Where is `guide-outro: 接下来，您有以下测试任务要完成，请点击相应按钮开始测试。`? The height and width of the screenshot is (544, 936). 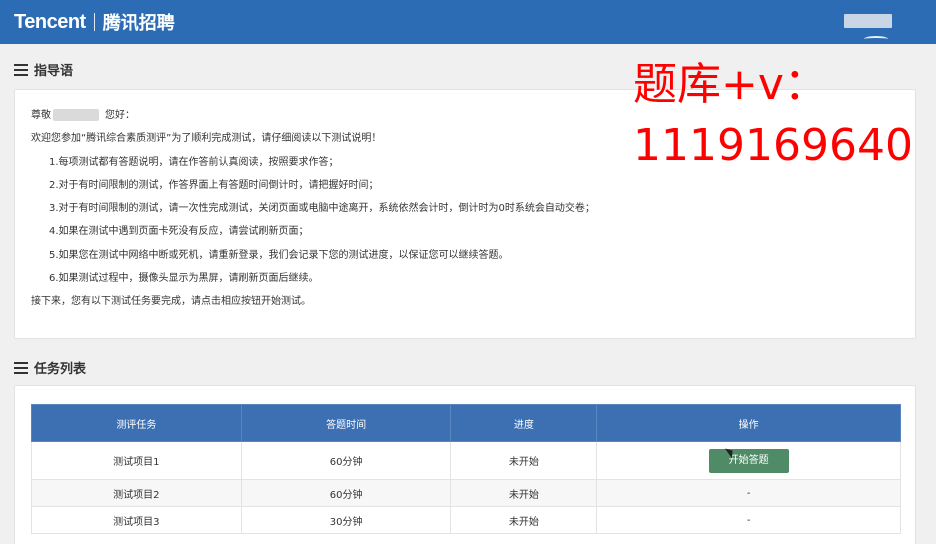 guide-outro: 接下来，您有以下测试任务要完成，请点击相应按钮开始测试。 is located at coordinates (171, 302).